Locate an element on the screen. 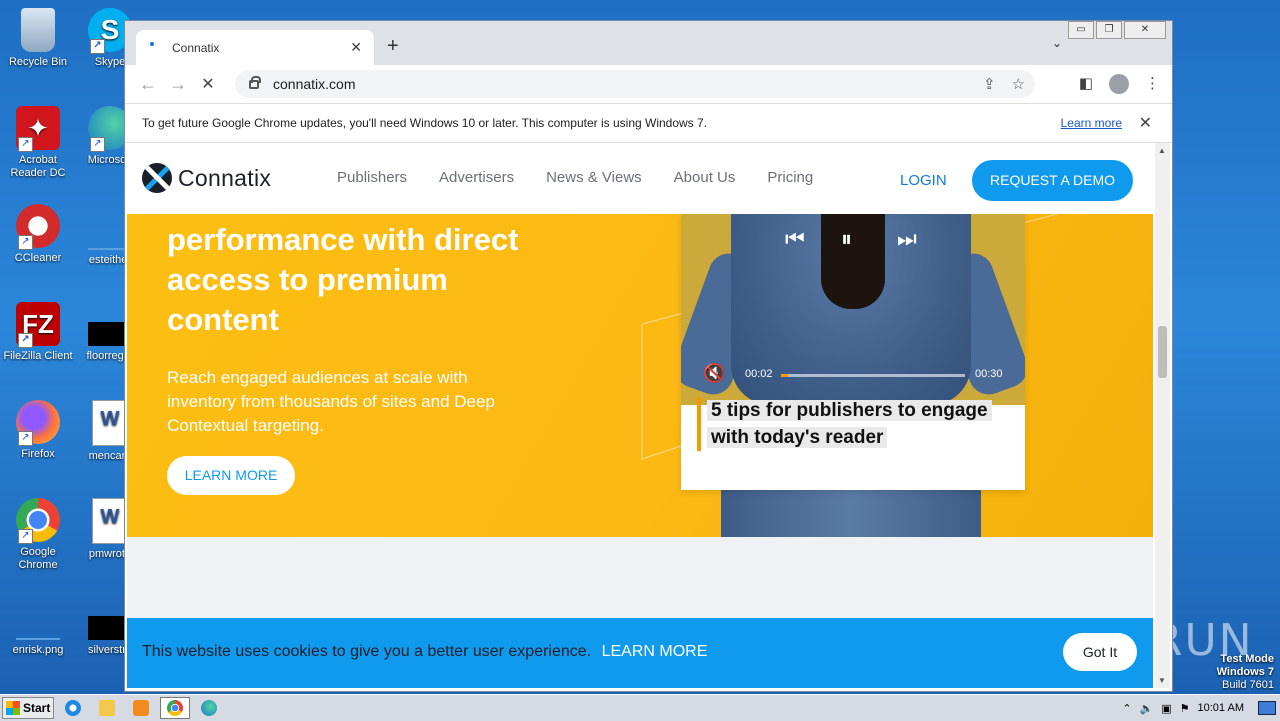 The width and height of the screenshot is (1280, 721). desktop-icon-ccleaner: ↗ CCleaner is located at coordinates (38, 234).